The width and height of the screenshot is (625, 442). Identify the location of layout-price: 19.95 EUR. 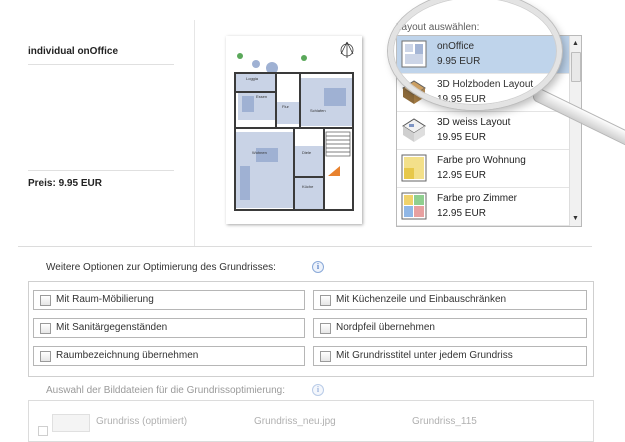
(461, 137).